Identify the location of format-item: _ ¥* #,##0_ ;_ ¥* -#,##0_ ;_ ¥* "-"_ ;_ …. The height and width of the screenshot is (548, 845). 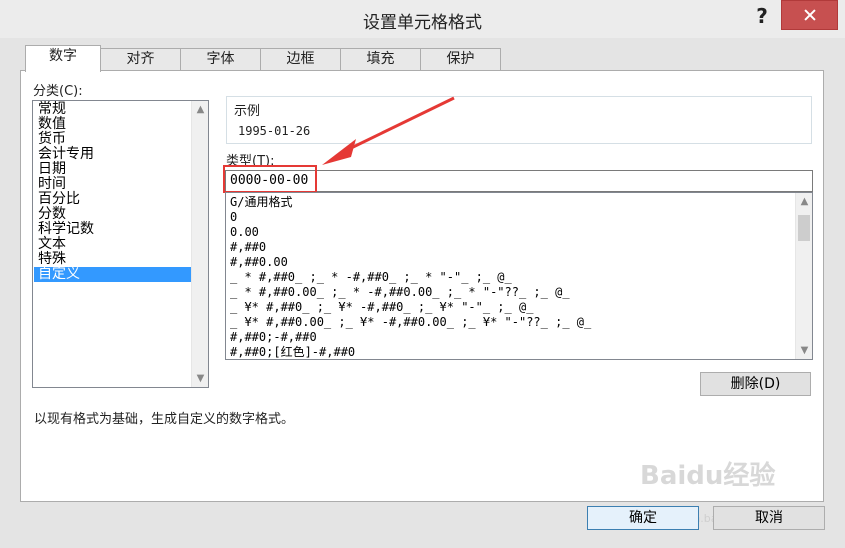
(381, 307).